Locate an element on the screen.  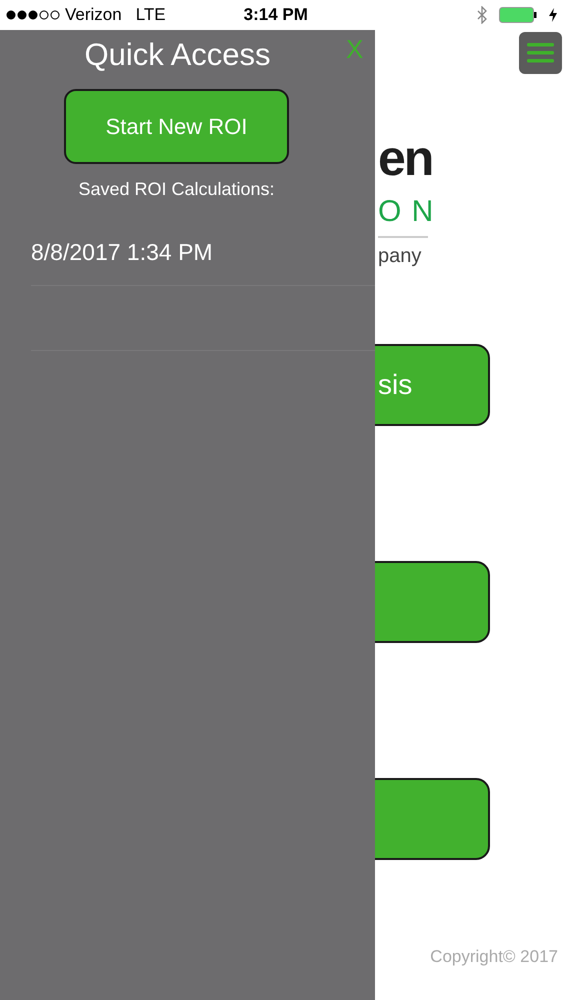
status-time: 3:14 PM is located at coordinates (276, 15).